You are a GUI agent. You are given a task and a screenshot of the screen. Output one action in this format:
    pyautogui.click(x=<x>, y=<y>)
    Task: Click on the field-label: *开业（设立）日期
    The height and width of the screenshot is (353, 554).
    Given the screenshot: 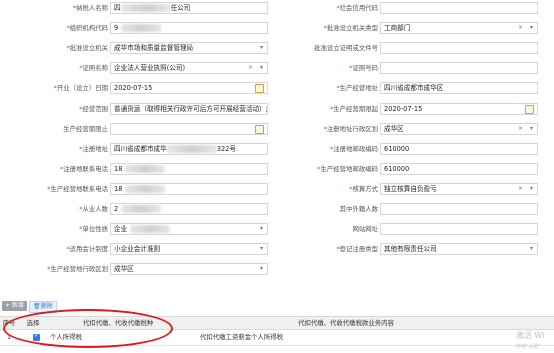 What is the action you would take?
    pyautogui.click(x=56, y=88)
    